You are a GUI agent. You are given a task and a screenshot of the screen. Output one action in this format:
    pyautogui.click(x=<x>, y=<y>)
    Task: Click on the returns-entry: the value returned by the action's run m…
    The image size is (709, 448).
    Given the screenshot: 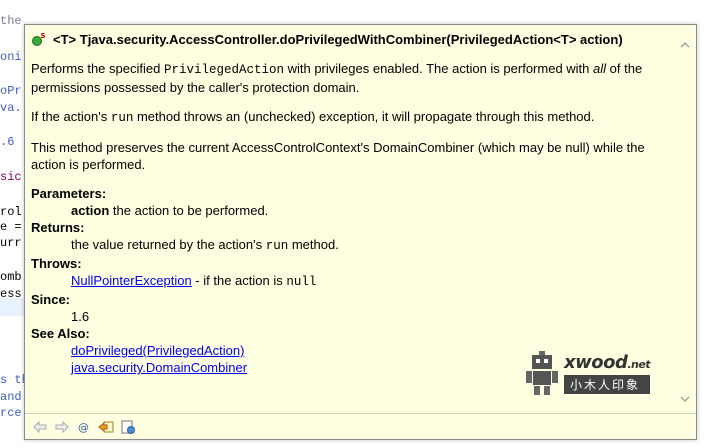 What is the action you would take?
    pyautogui.click(x=351, y=245)
    